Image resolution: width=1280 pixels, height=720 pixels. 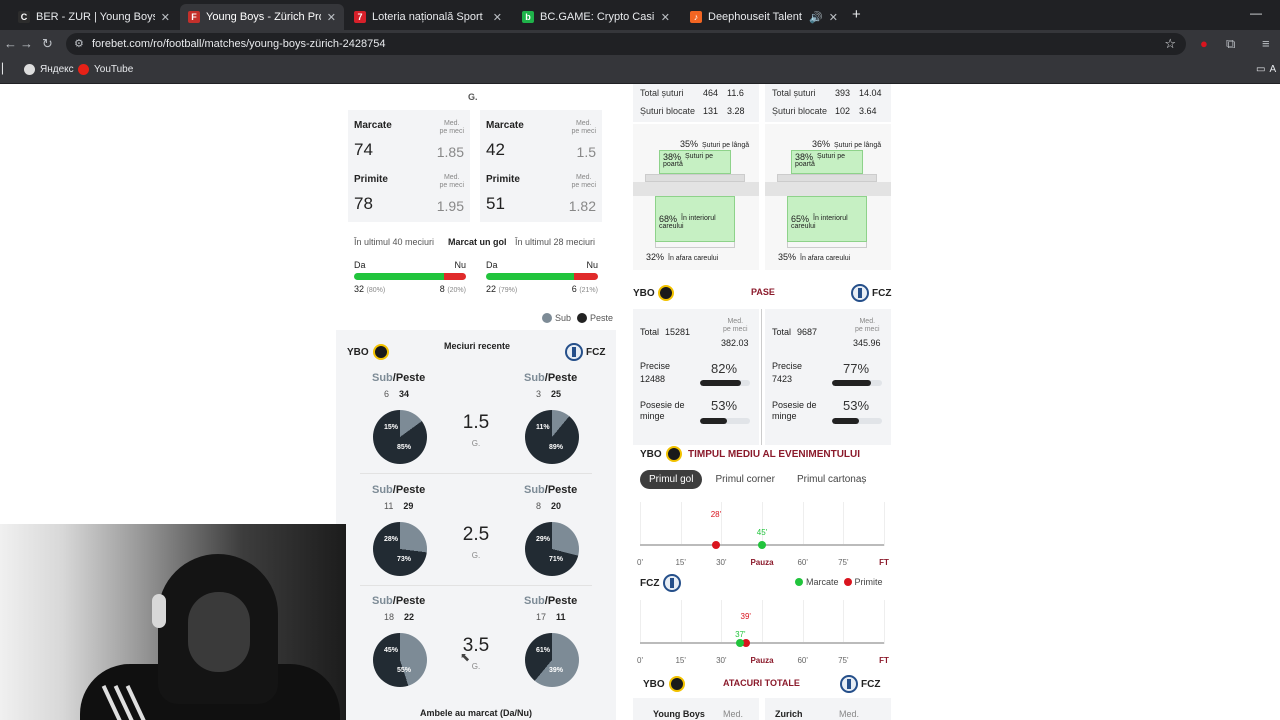 I want to click on over-pct: 55%, so click(x=404, y=670).